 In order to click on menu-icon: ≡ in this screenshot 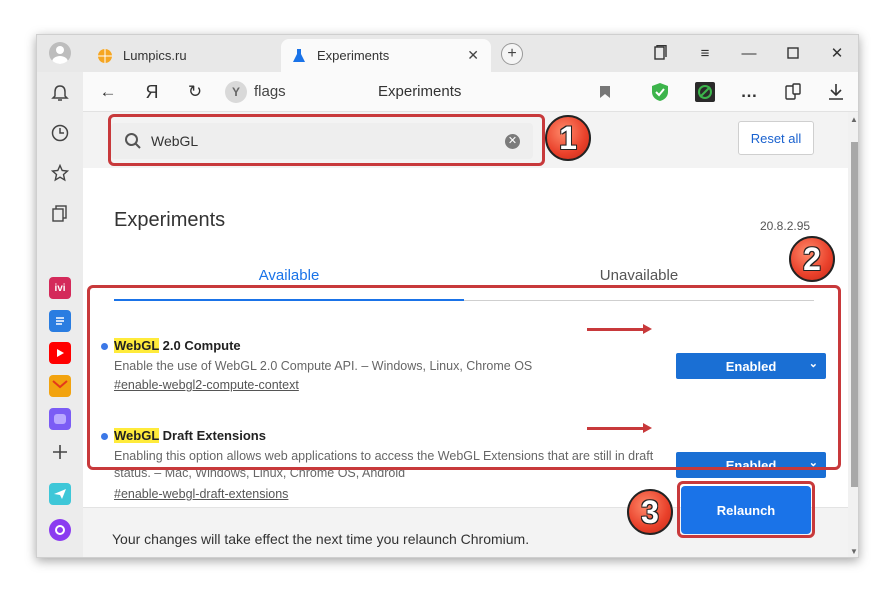, I will do `click(705, 53)`.